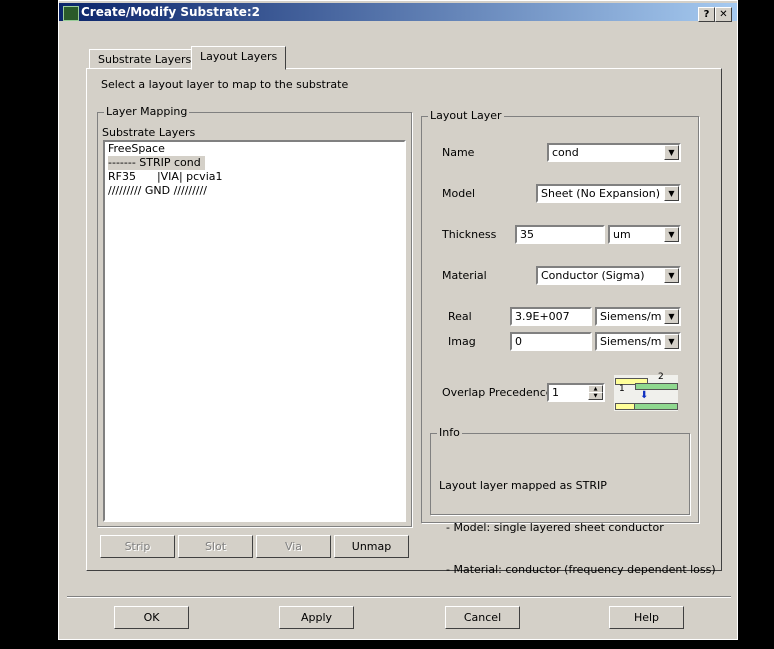 This screenshot has width=774, height=649. Describe the element at coordinates (293, 546) in the screenshot. I see `via-button: Via` at that location.